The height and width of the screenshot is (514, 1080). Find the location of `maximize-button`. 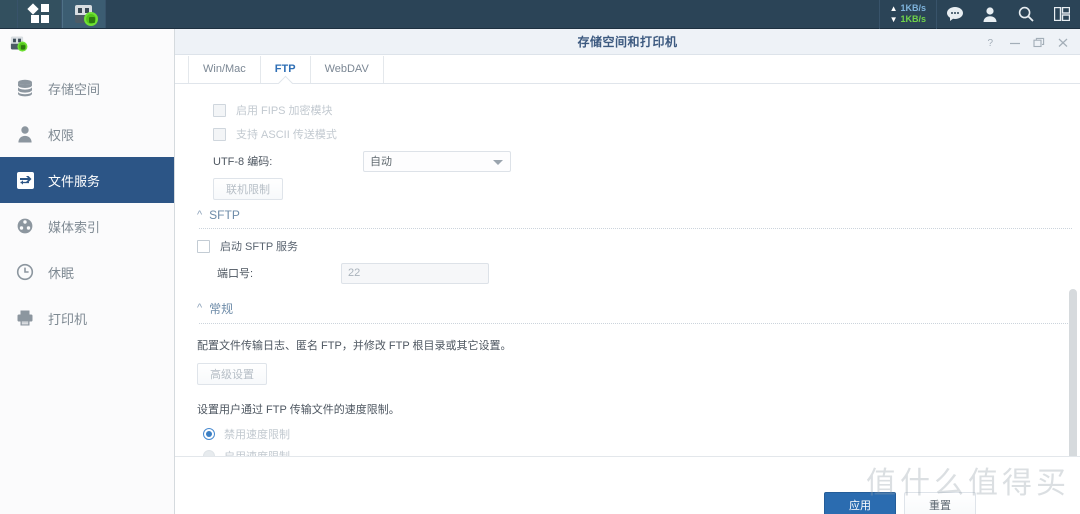

maximize-button is located at coordinates (1039, 42).